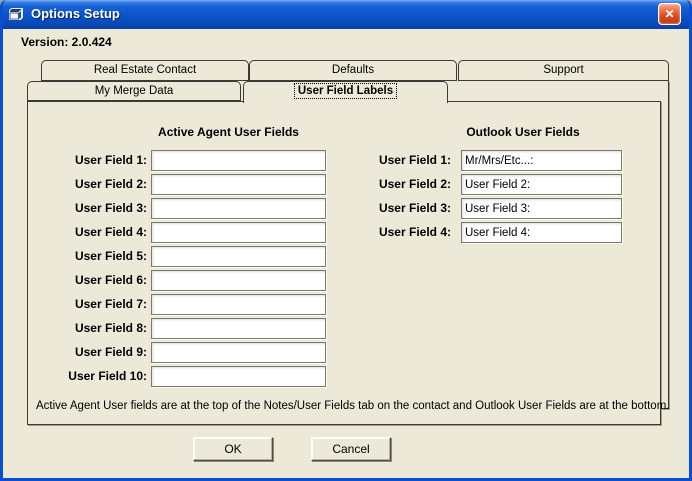 The width and height of the screenshot is (692, 481). I want to click on version-label: Version: 2.0.424, so click(66, 42).